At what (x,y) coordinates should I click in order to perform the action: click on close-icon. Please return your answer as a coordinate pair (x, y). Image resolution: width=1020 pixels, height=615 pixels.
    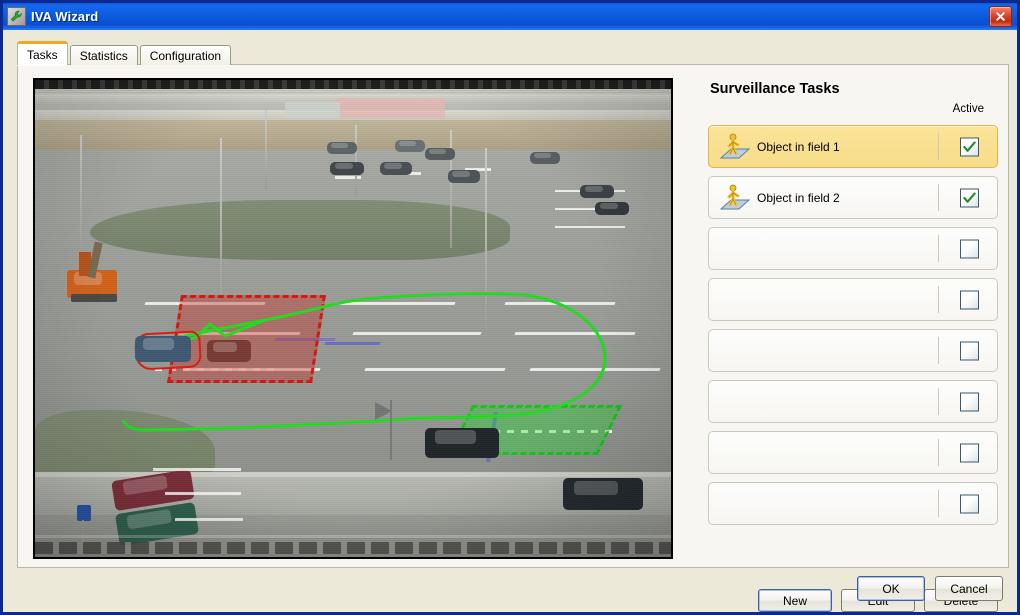
    Looking at the image, I should click on (1000, 16).